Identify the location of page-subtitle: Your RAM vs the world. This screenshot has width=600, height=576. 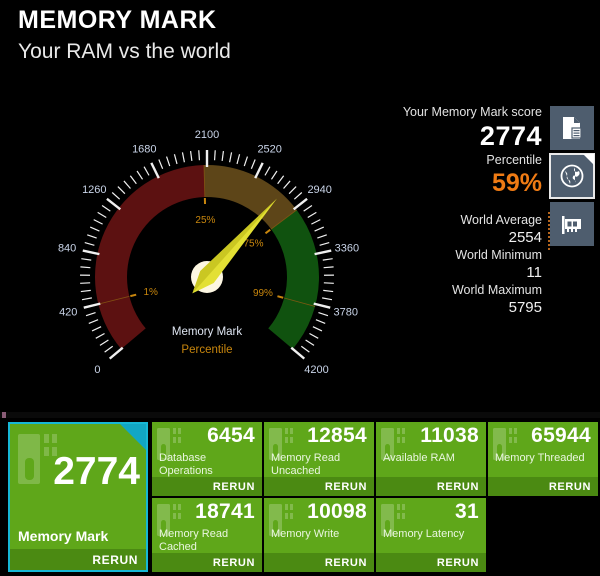
(124, 51).